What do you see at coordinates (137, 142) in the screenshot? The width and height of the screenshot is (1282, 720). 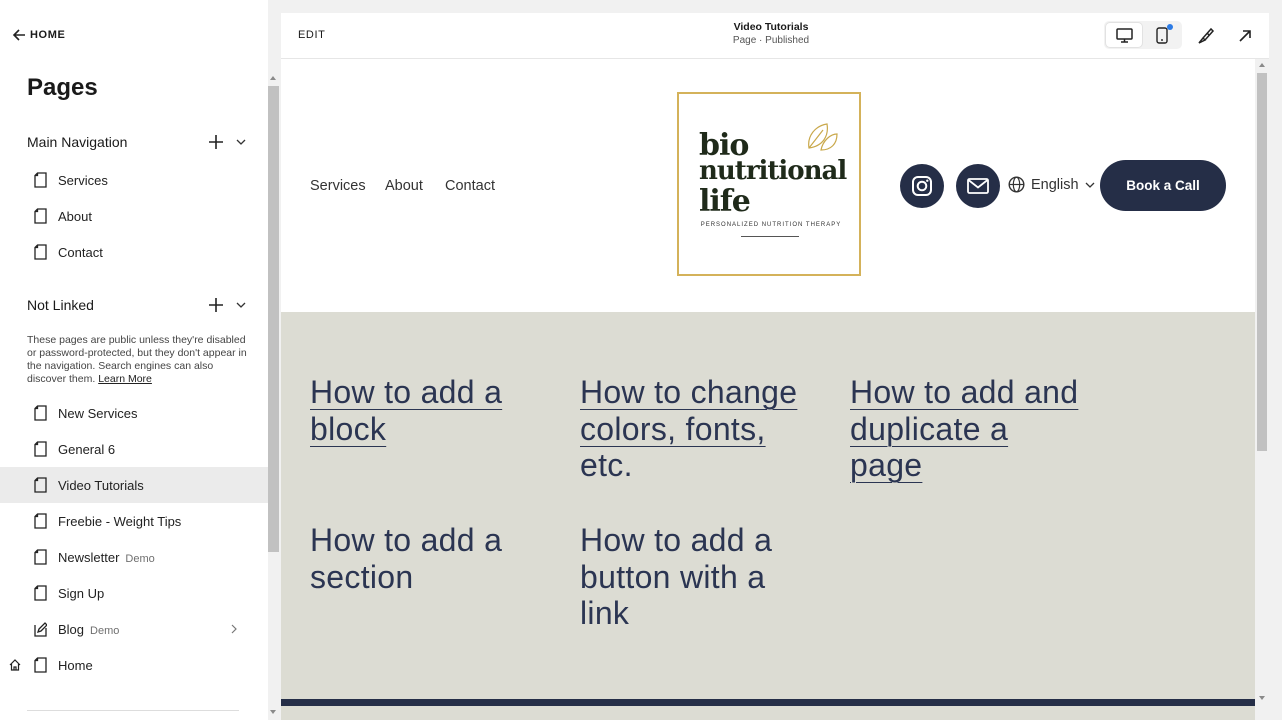 I see `main-navigation-header: Main Navigation` at bounding box center [137, 142].